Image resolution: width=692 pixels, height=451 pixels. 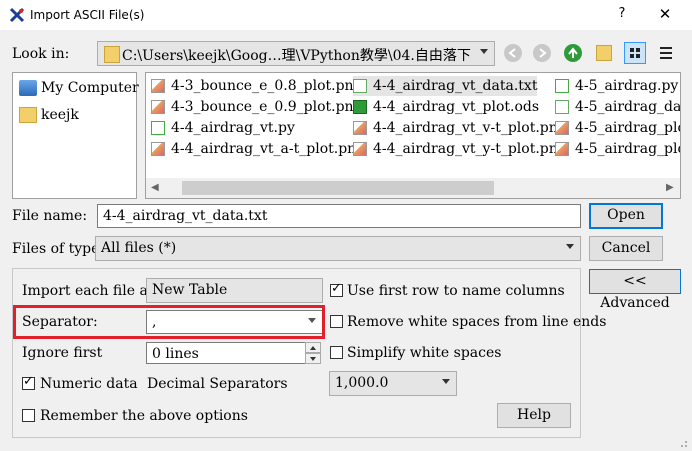 What do you see at coordinates (155, 187) in the screenshot?
I see `scroll-left-icon: ◀` at bounding box center [155, 187].